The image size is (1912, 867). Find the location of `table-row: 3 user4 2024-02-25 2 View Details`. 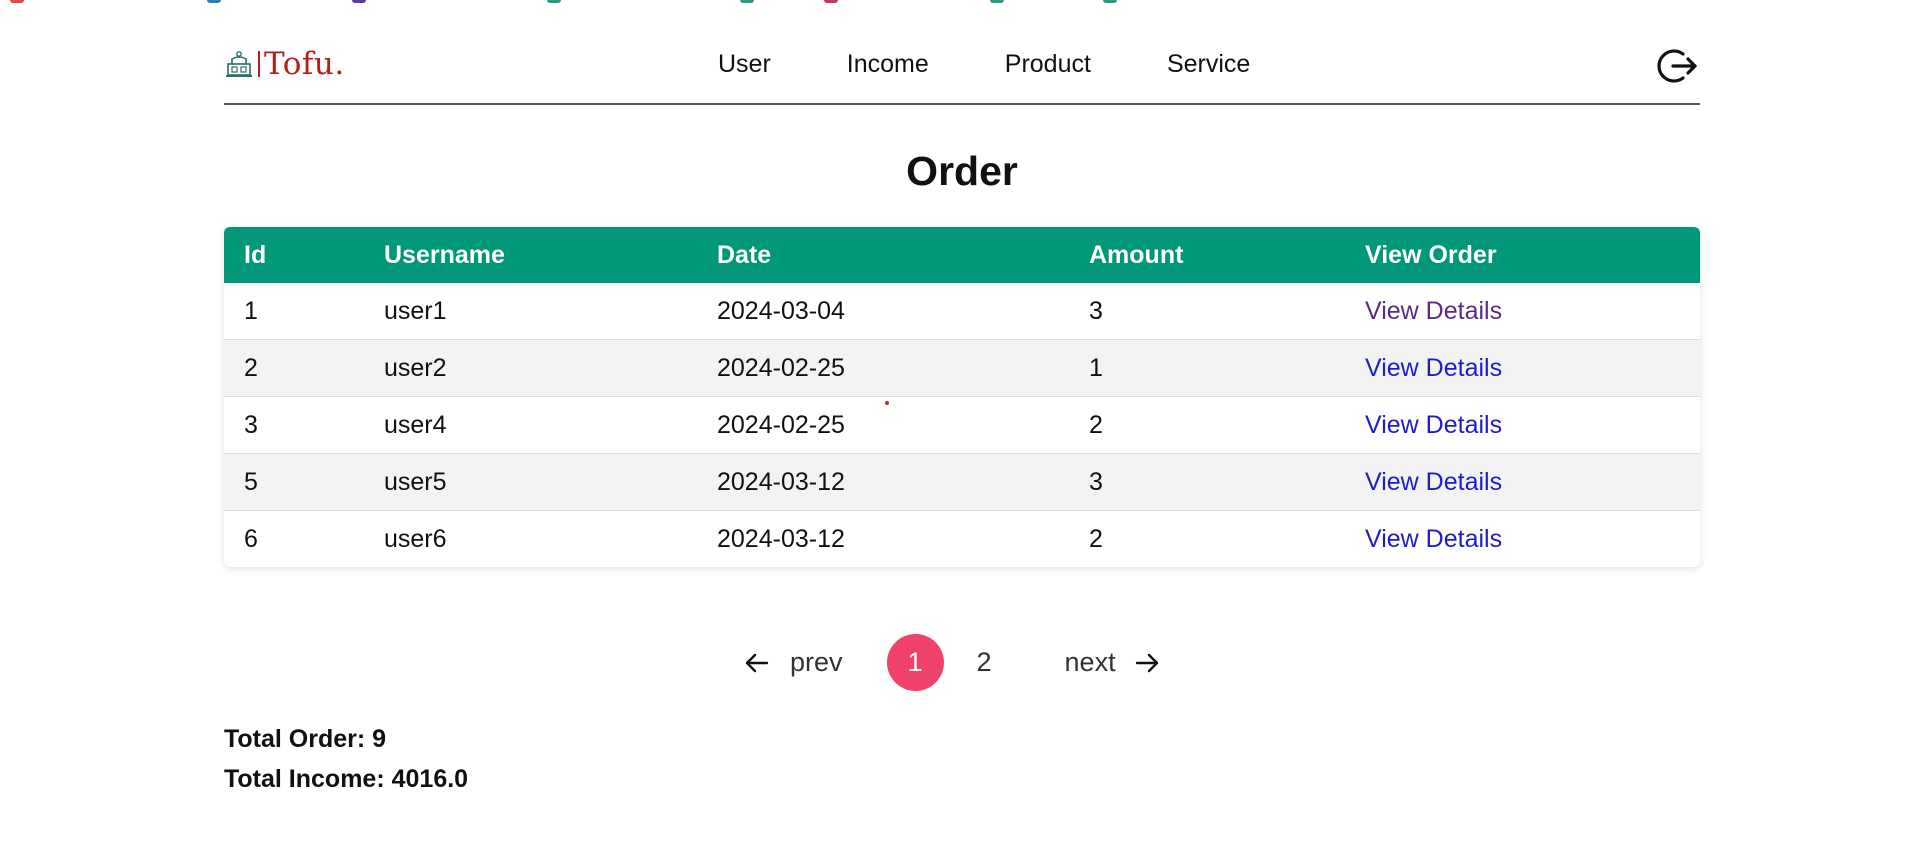

table-row: 3 user4 2024-02-25 2 View Details is located at coordinates (962, 425).